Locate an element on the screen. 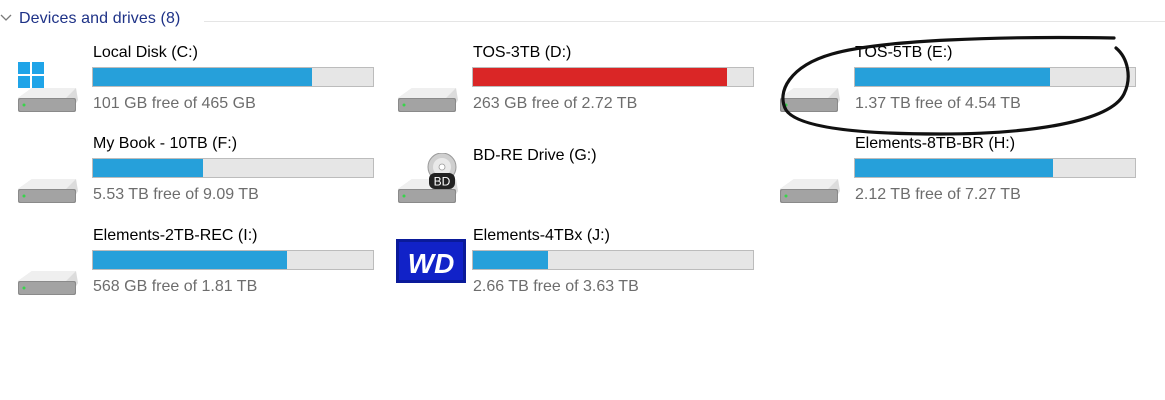 The height and width of the screenshot is (400, 1165). free-space-text: 263 GB free of 2.72 TB is located at coordinates (555, 103).